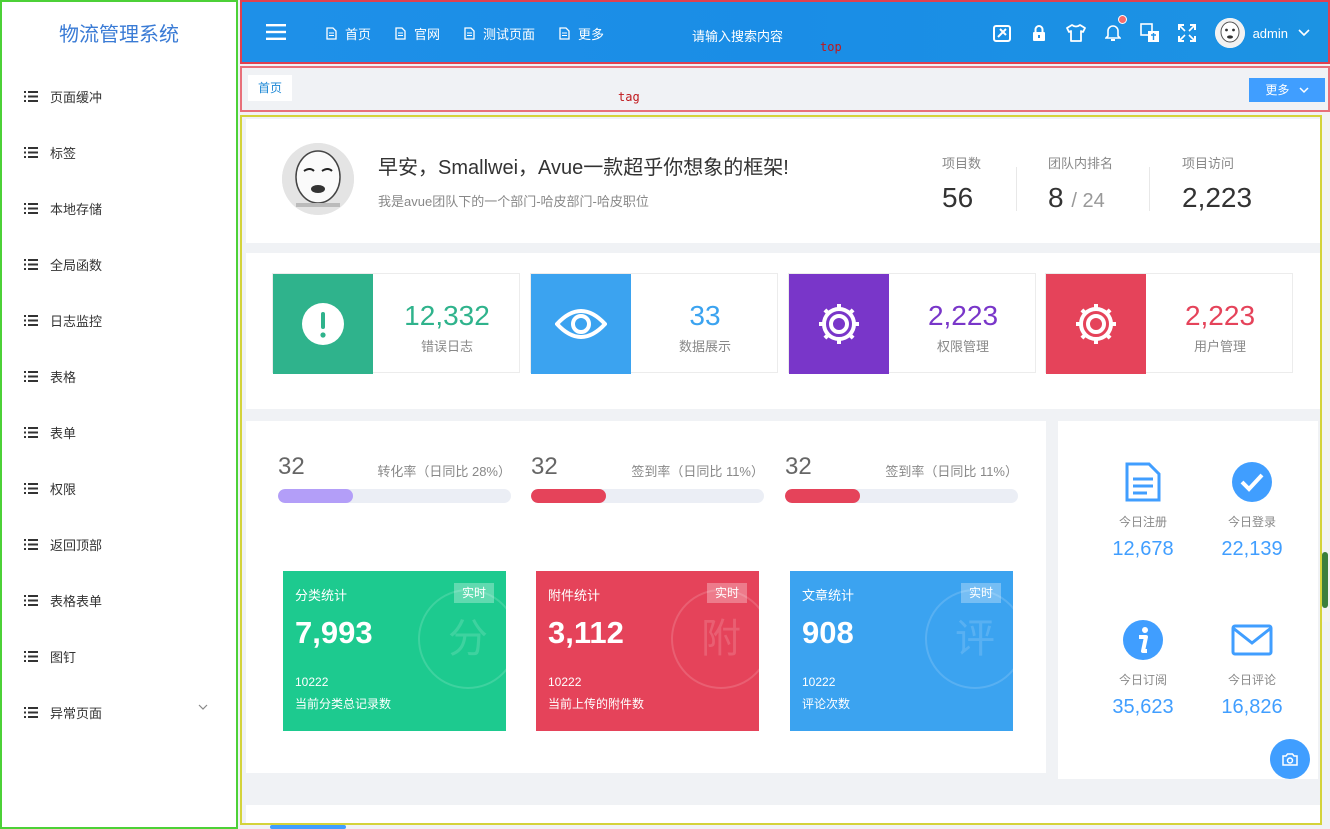  Describe the element at coordinates (647, 496) in the screenshot. I see `progress-bar` at that location.